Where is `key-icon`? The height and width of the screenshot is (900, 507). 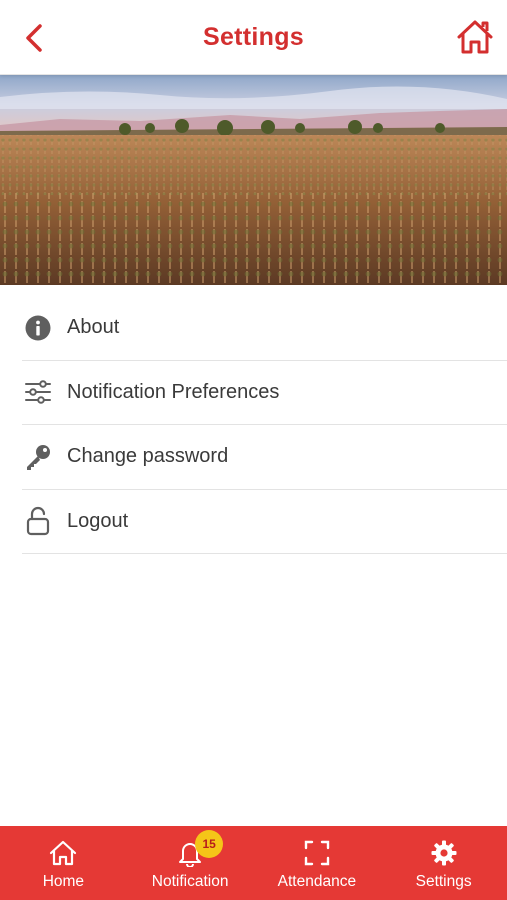 key-icon is located at coordinates (38, 457).